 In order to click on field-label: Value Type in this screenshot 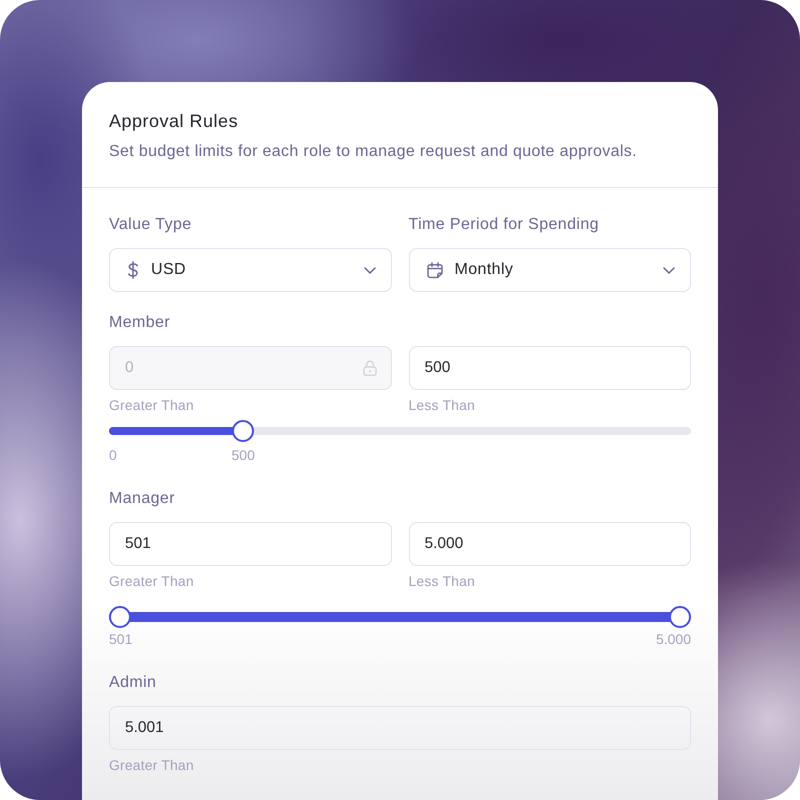, I will do `click(151, 225)`.